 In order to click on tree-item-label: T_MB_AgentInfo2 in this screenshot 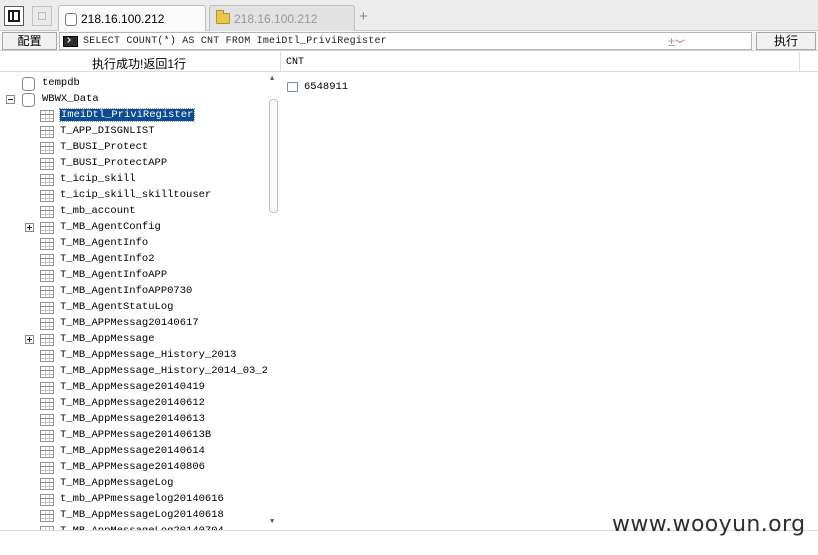, I will do `click(107, 259)`.